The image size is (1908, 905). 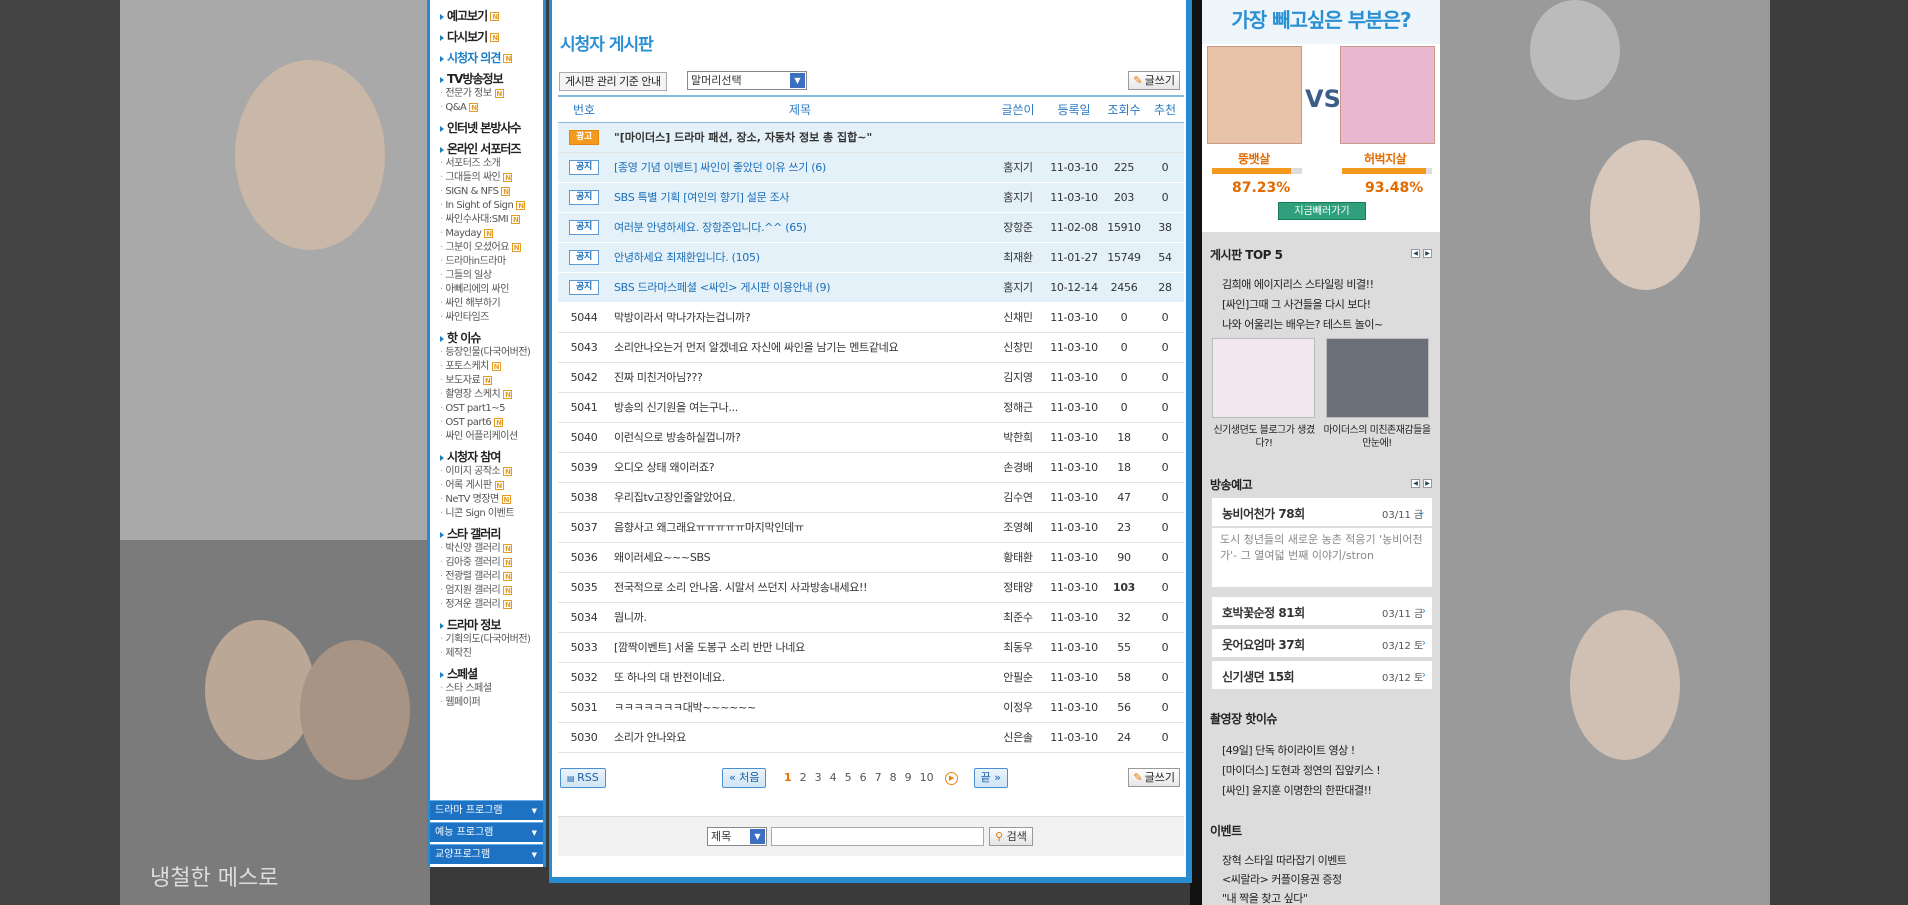 What do you see at coordinates (1154, 777) in the screenshot?
I see `write-button-bottom: ✎ 글쓰기` at bounding box center [1154, 777].